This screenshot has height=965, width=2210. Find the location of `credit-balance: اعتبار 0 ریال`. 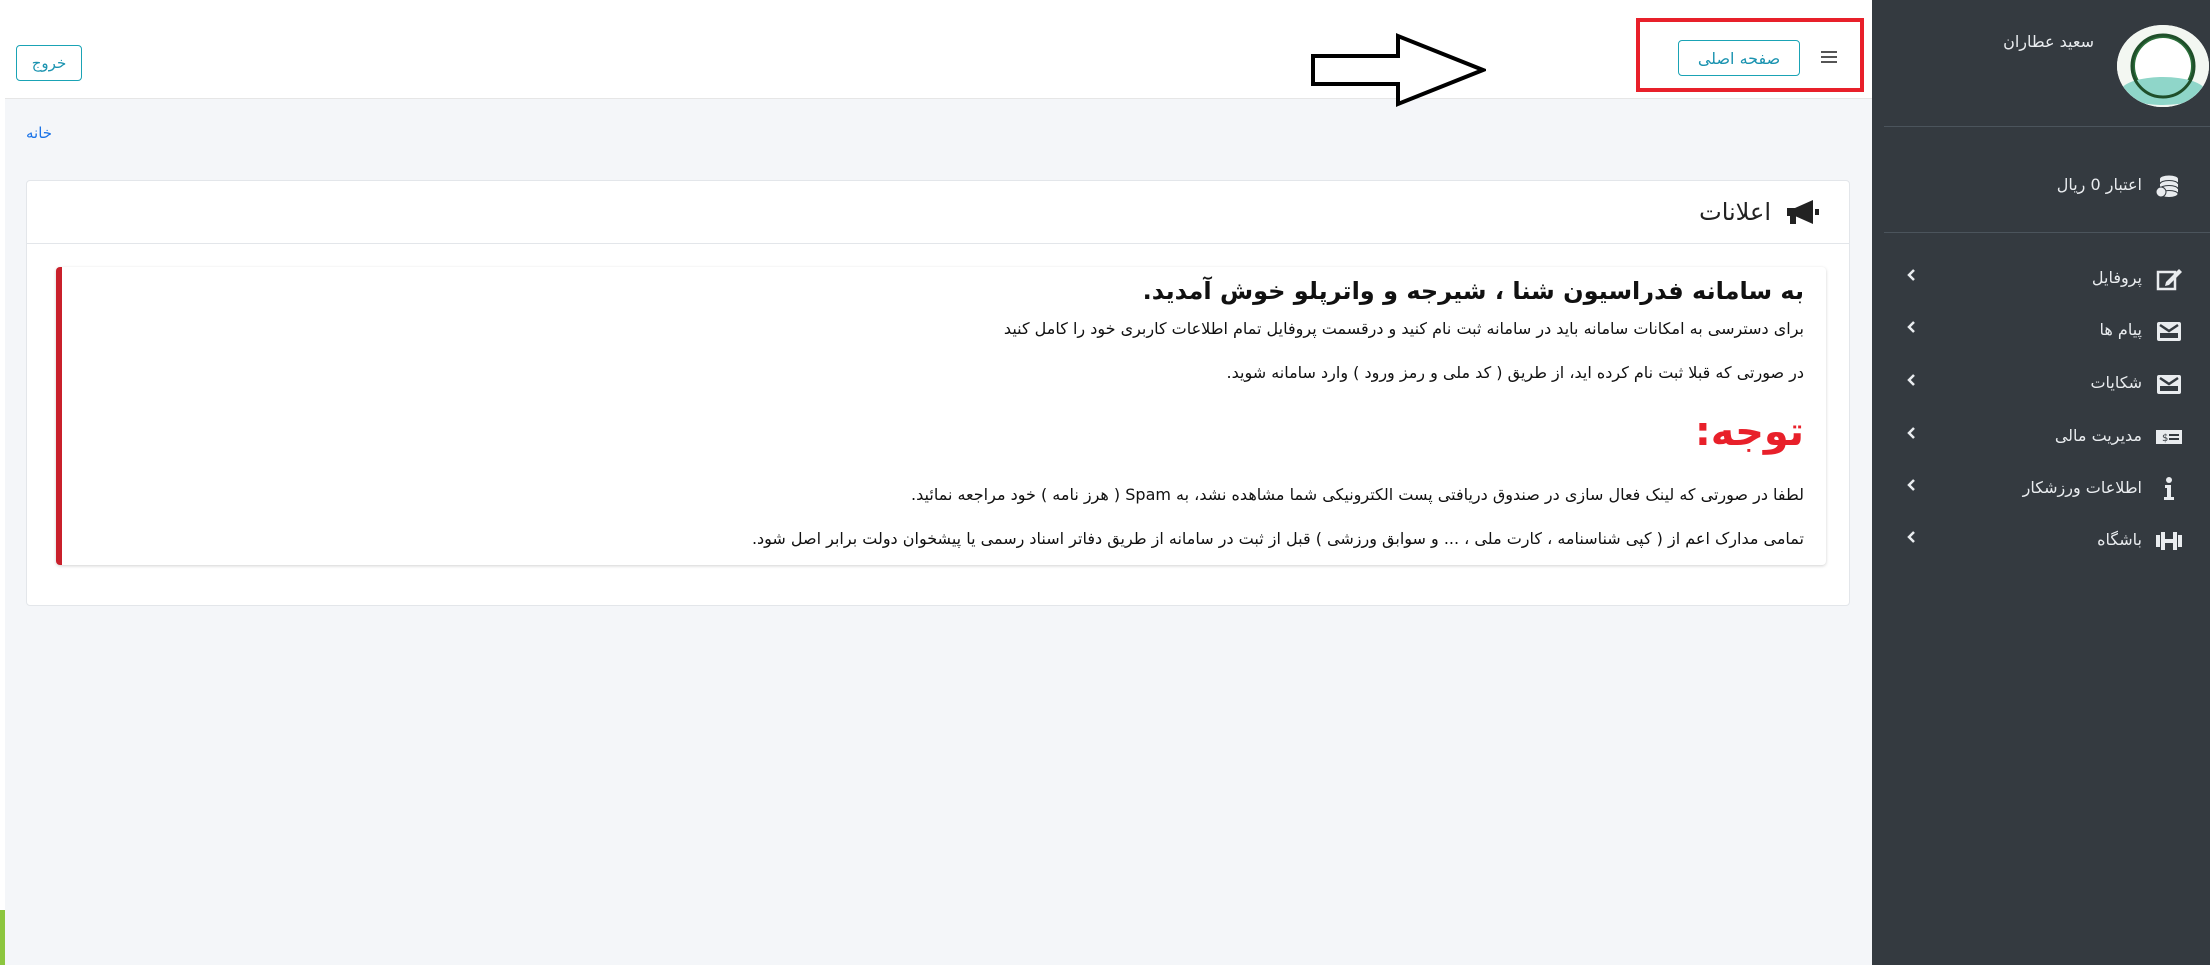

credit-balance: اعتبار 0 ریال is located at coordinates (2099, 184).